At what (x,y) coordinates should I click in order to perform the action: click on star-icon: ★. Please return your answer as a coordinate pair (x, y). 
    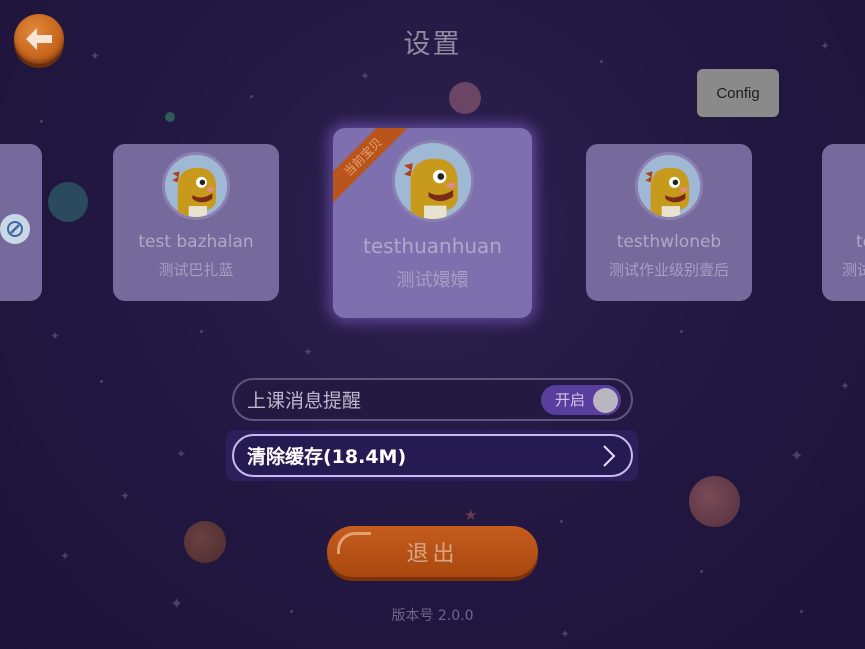
    Looking at the image, I should click on (471, 515).